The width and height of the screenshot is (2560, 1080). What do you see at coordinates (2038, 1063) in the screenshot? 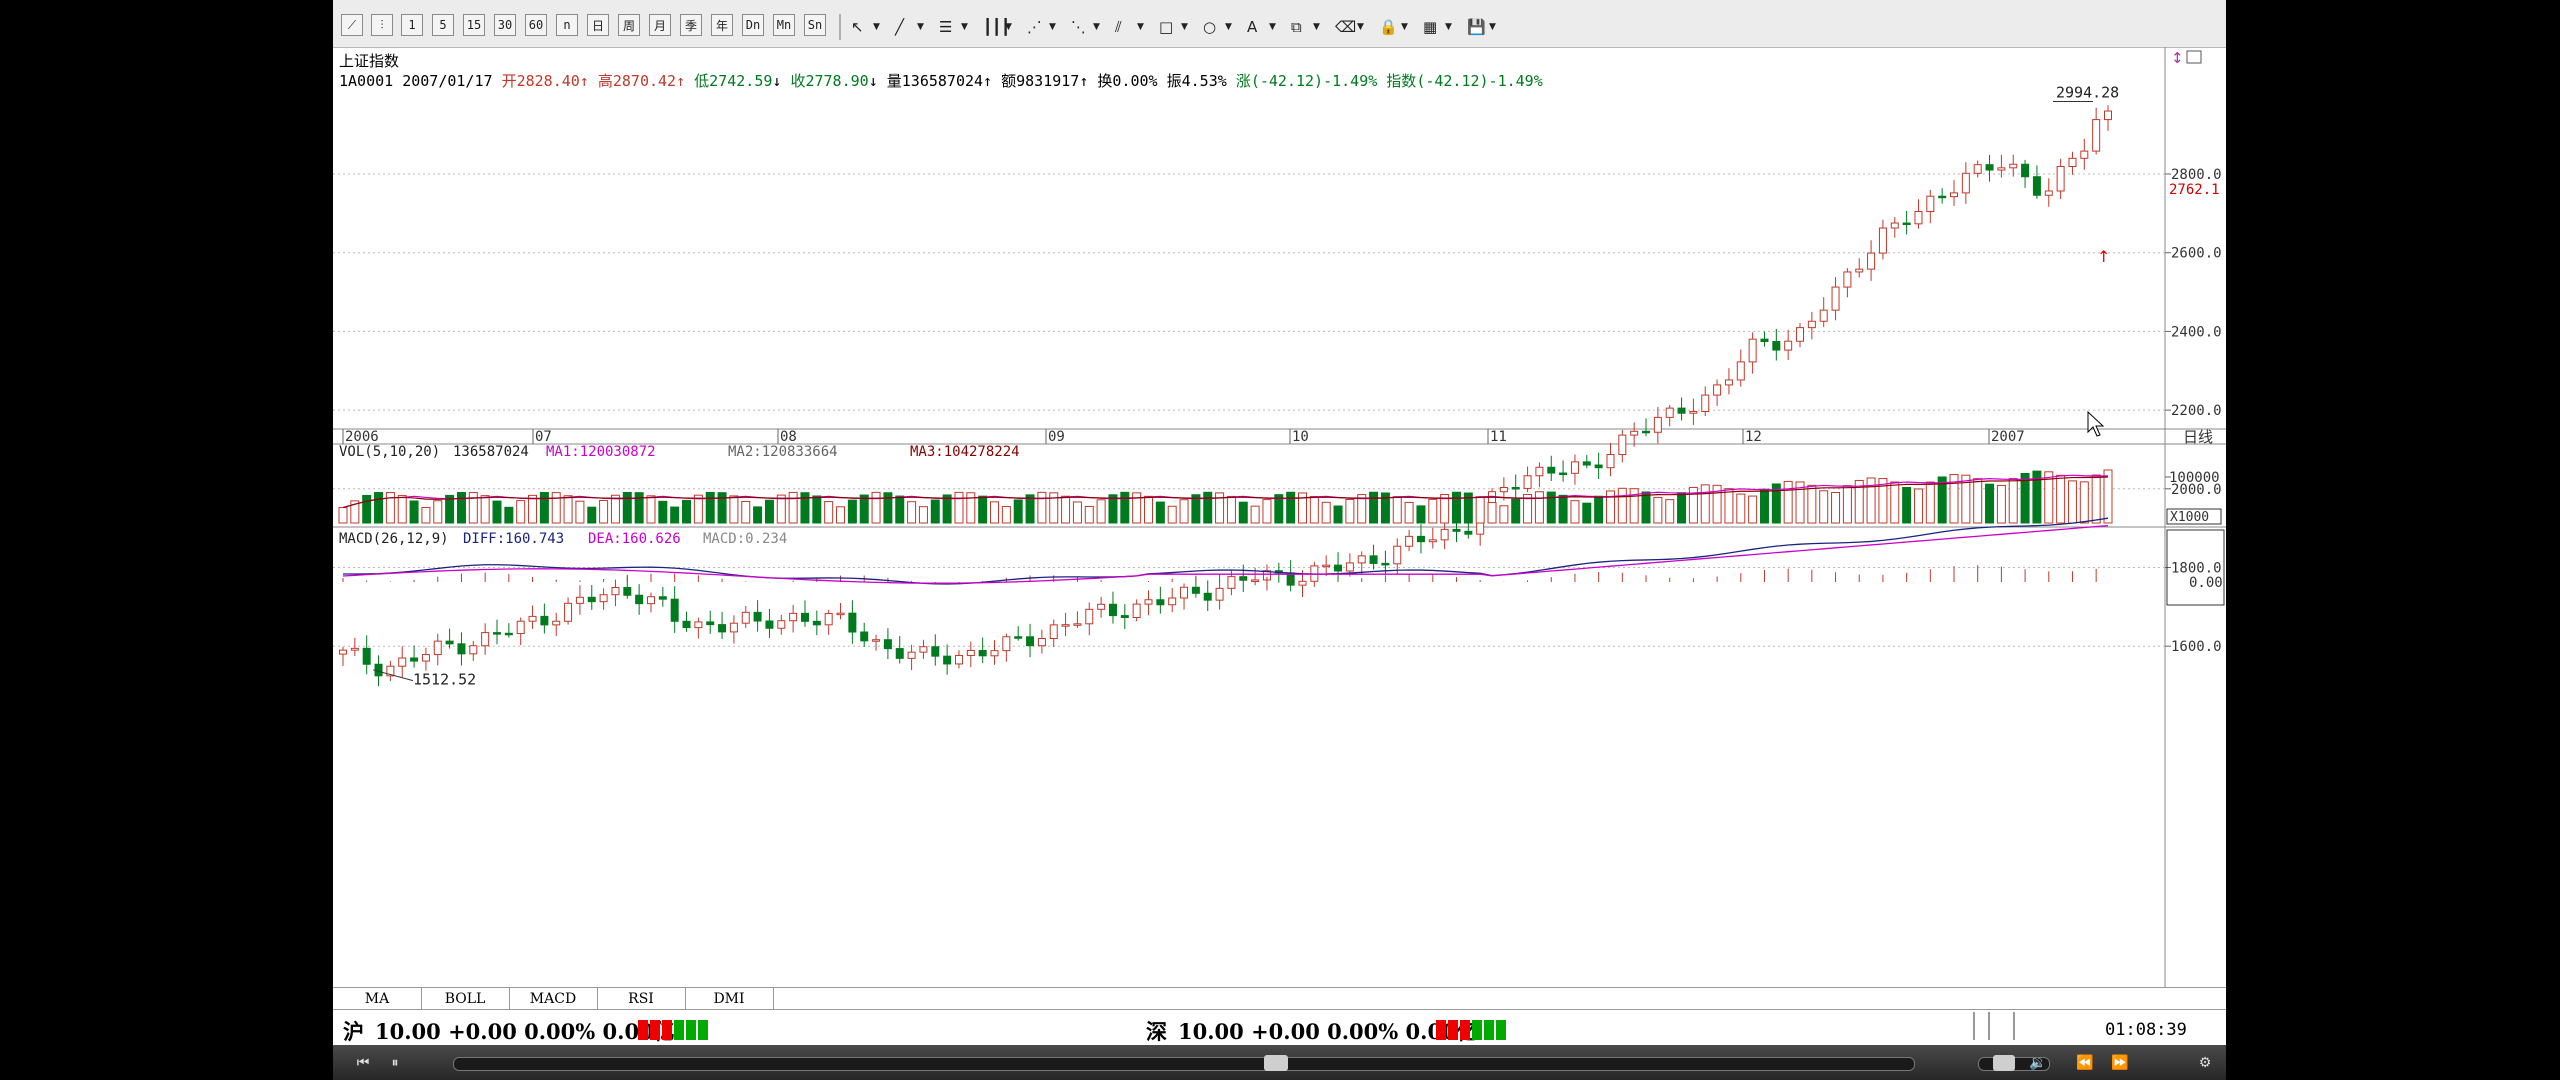
I see `speaker-icon: 🔉` at bounding box center [2038, 1063].